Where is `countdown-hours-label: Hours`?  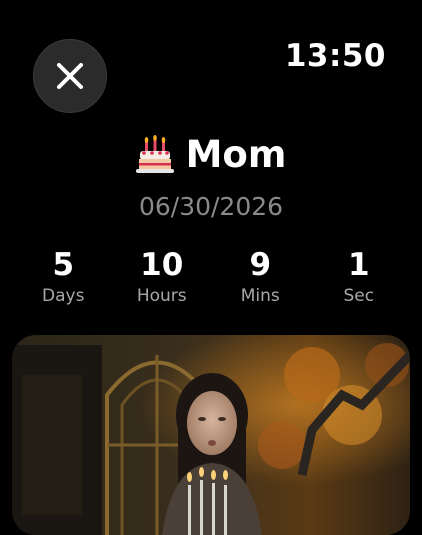
countdown-hours-label: Hours is located at coordinates (161, 296).